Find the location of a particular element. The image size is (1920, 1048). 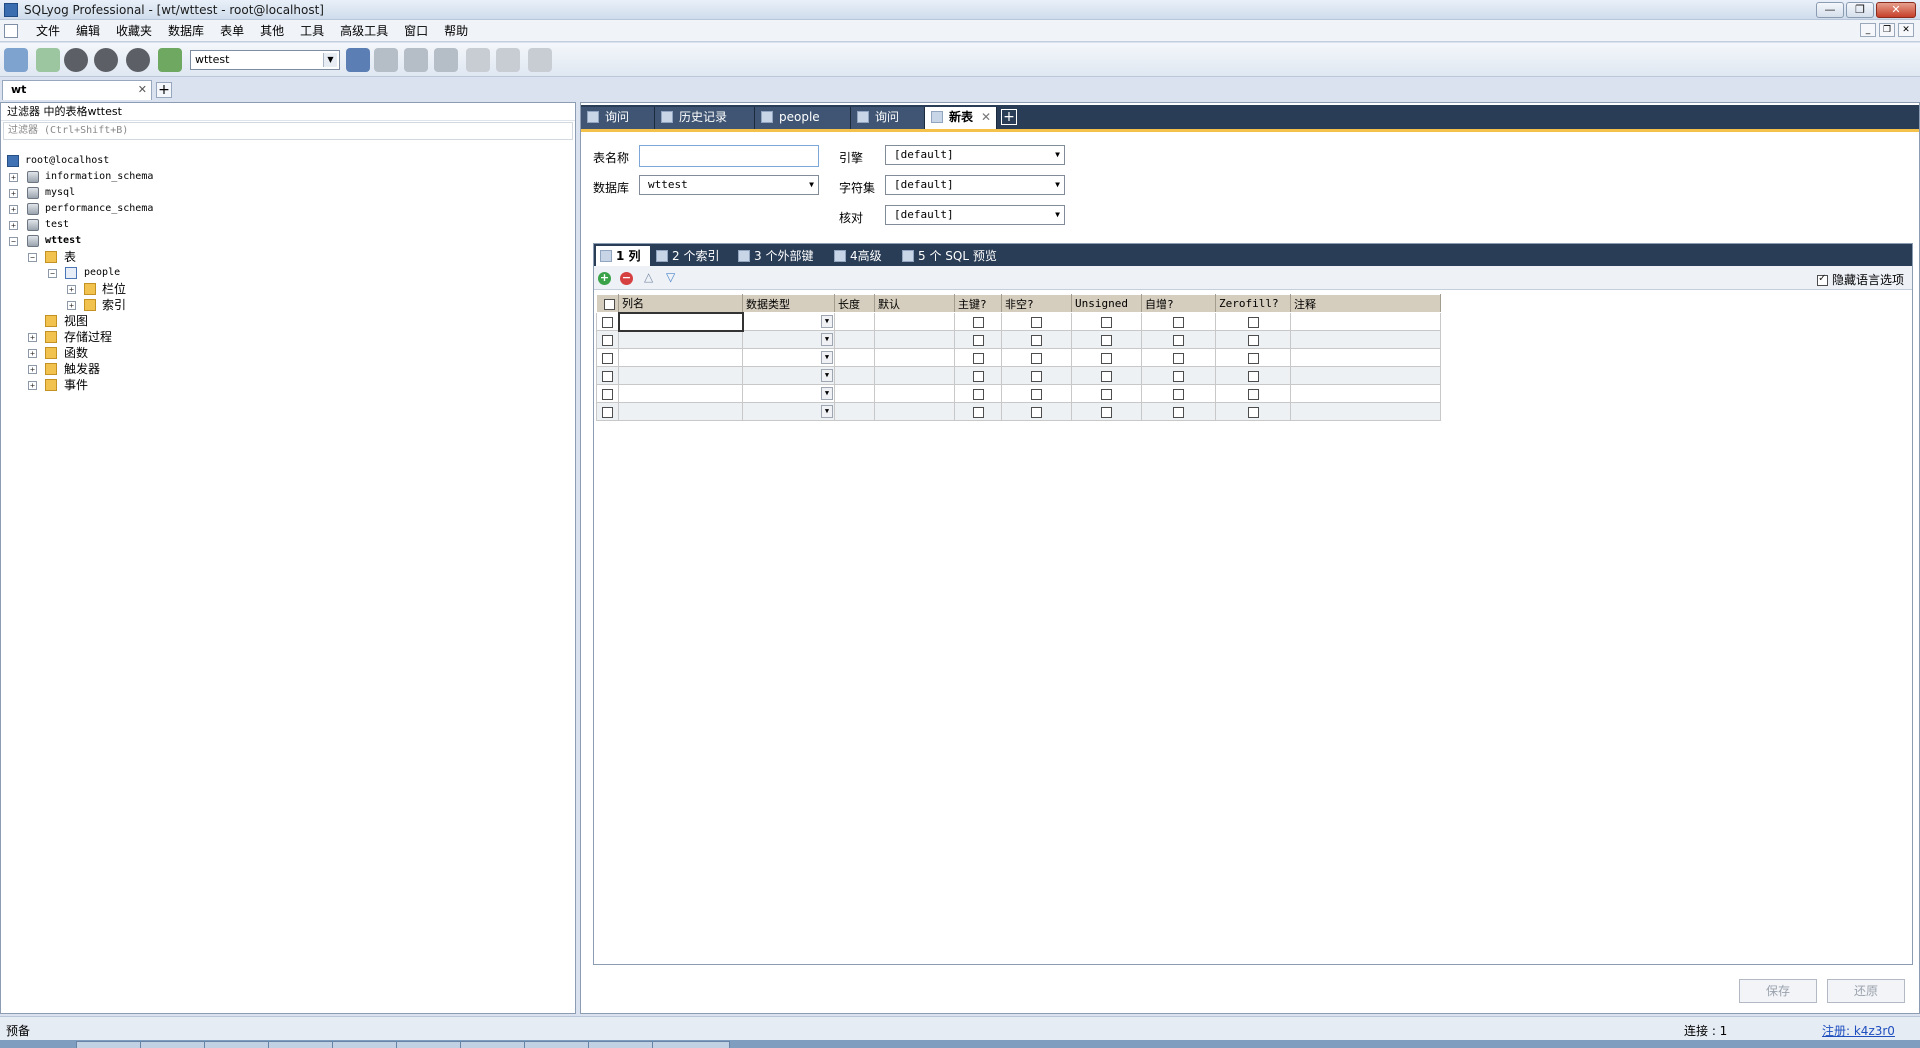

select-all-checkbox is located at coordinates (609, 304).